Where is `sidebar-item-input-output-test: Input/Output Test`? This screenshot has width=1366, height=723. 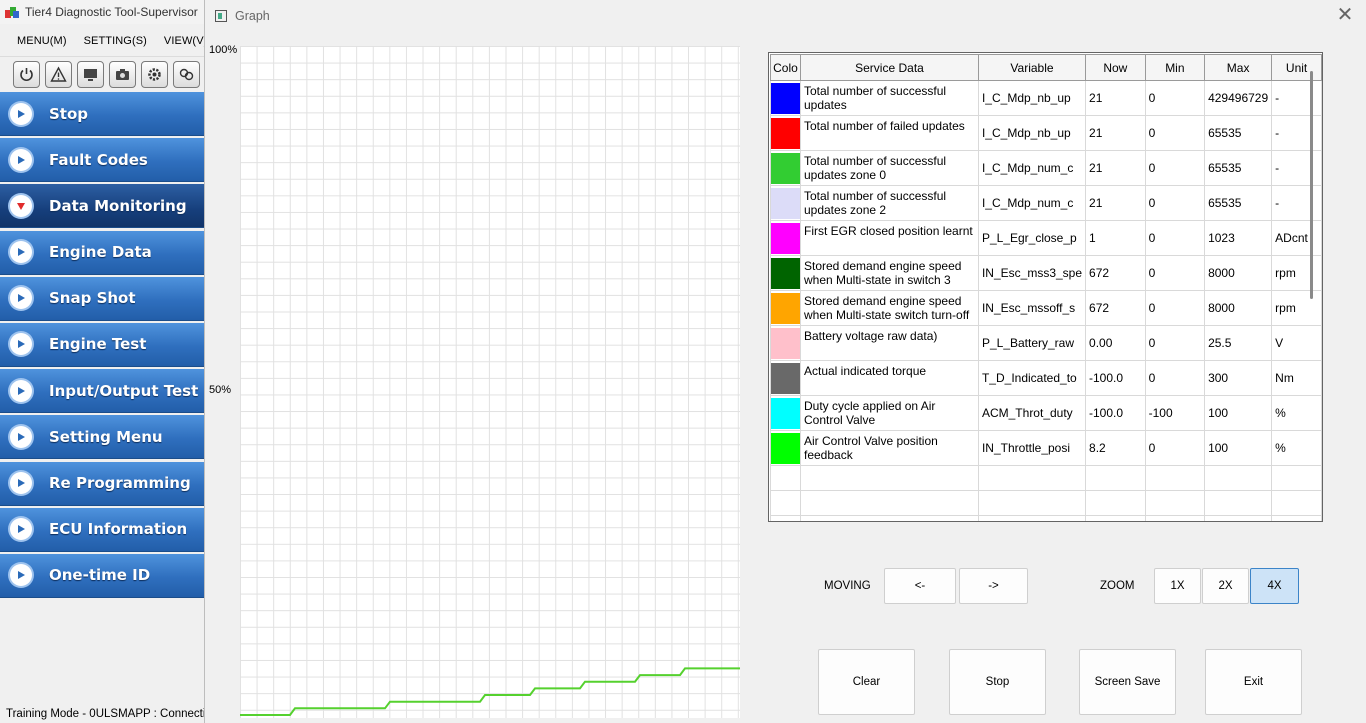 sidebar-item-input-output-test: Input/Output Test is located at coordinates (102, 391).